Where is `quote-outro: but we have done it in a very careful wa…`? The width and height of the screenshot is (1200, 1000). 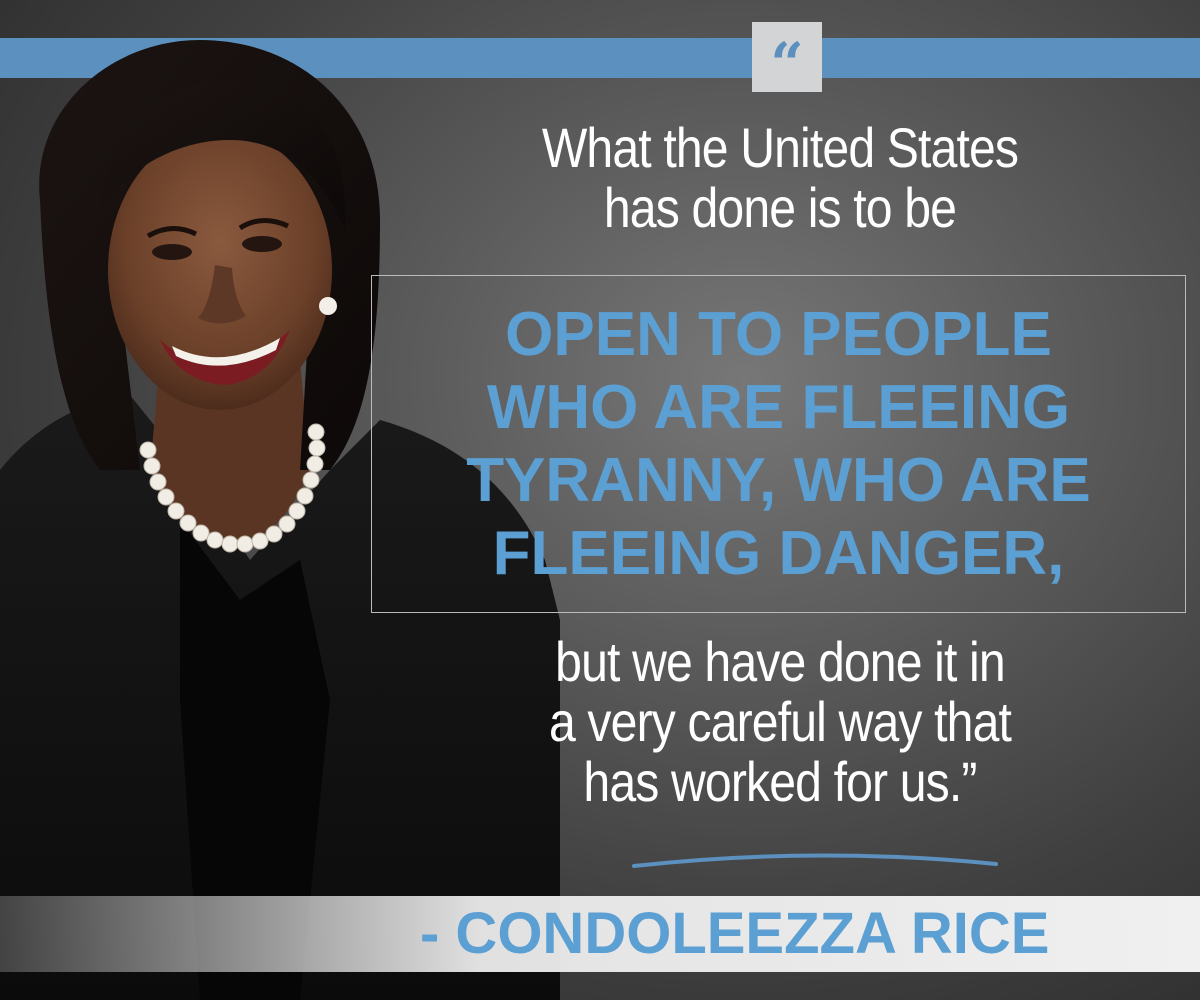 quote-outro: but we have done it in a very careful wa… is located at coordinates (780, 722).